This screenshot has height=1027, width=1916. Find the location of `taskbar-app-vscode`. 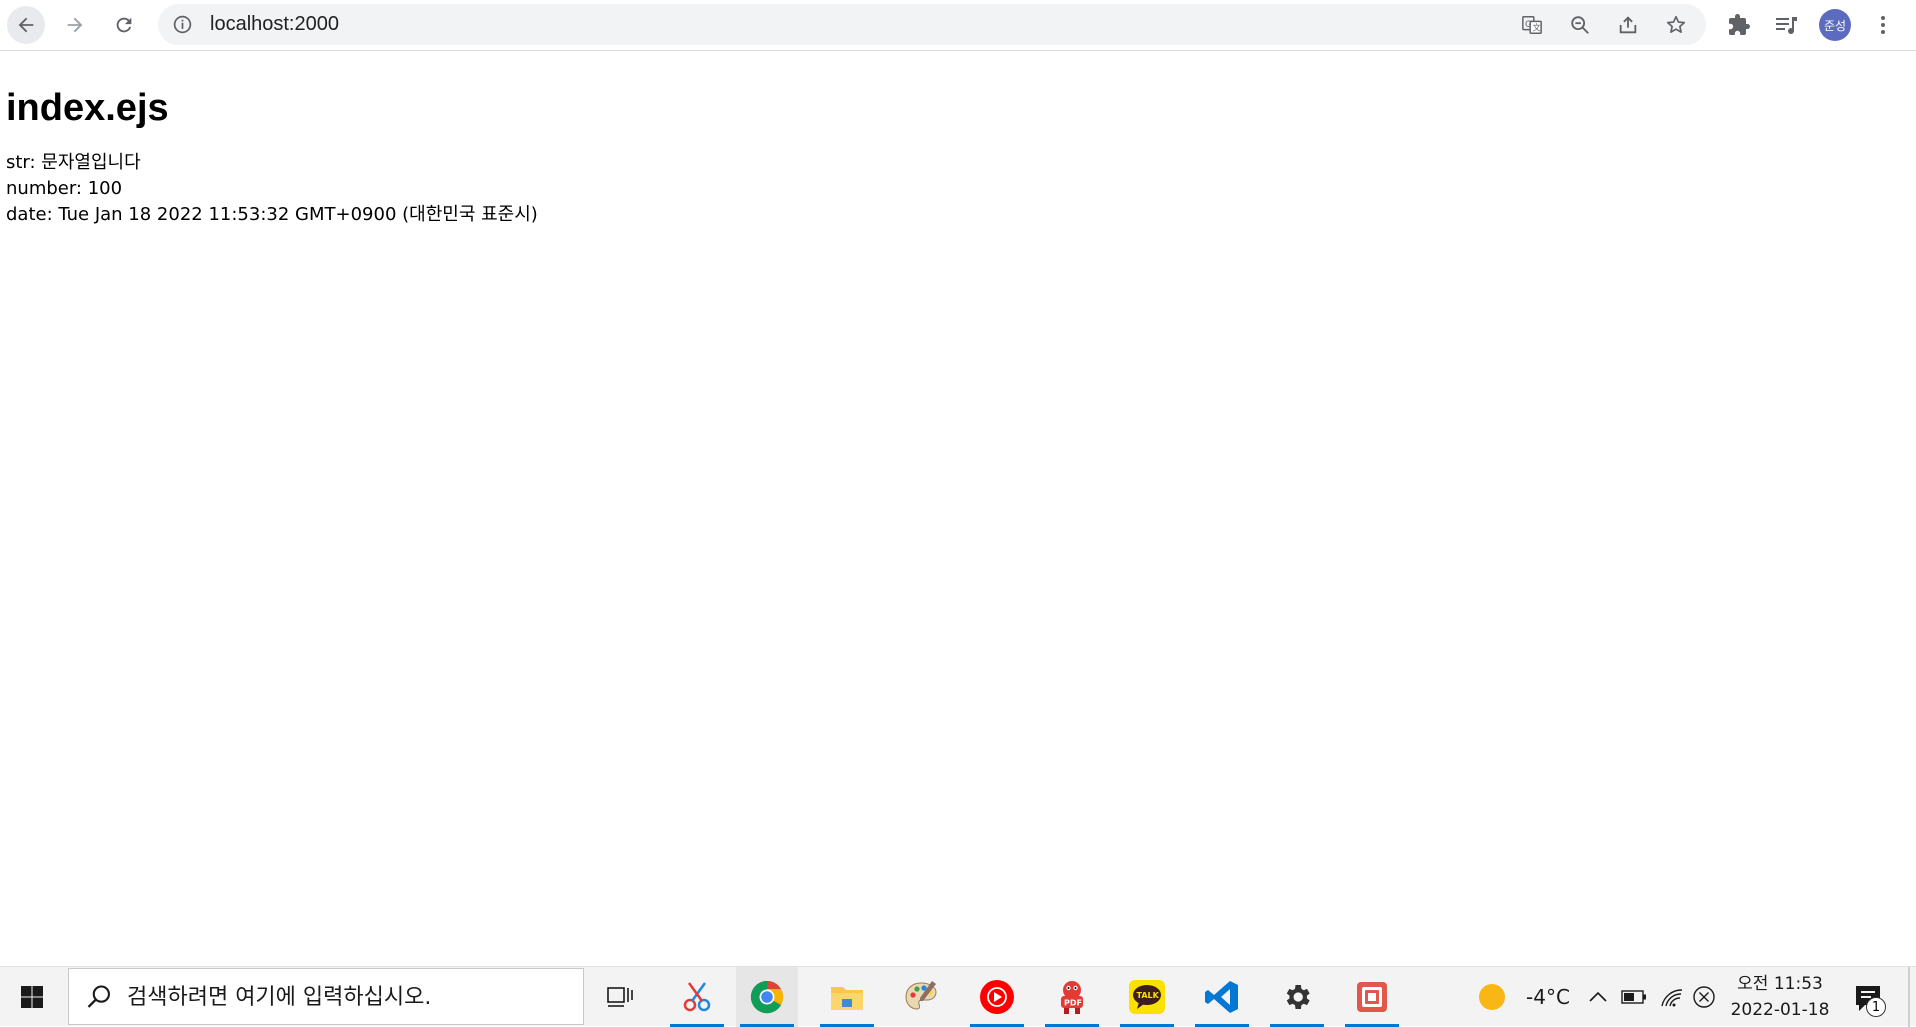

taskbar-app-vscode is located at coordinates (1222, 997).